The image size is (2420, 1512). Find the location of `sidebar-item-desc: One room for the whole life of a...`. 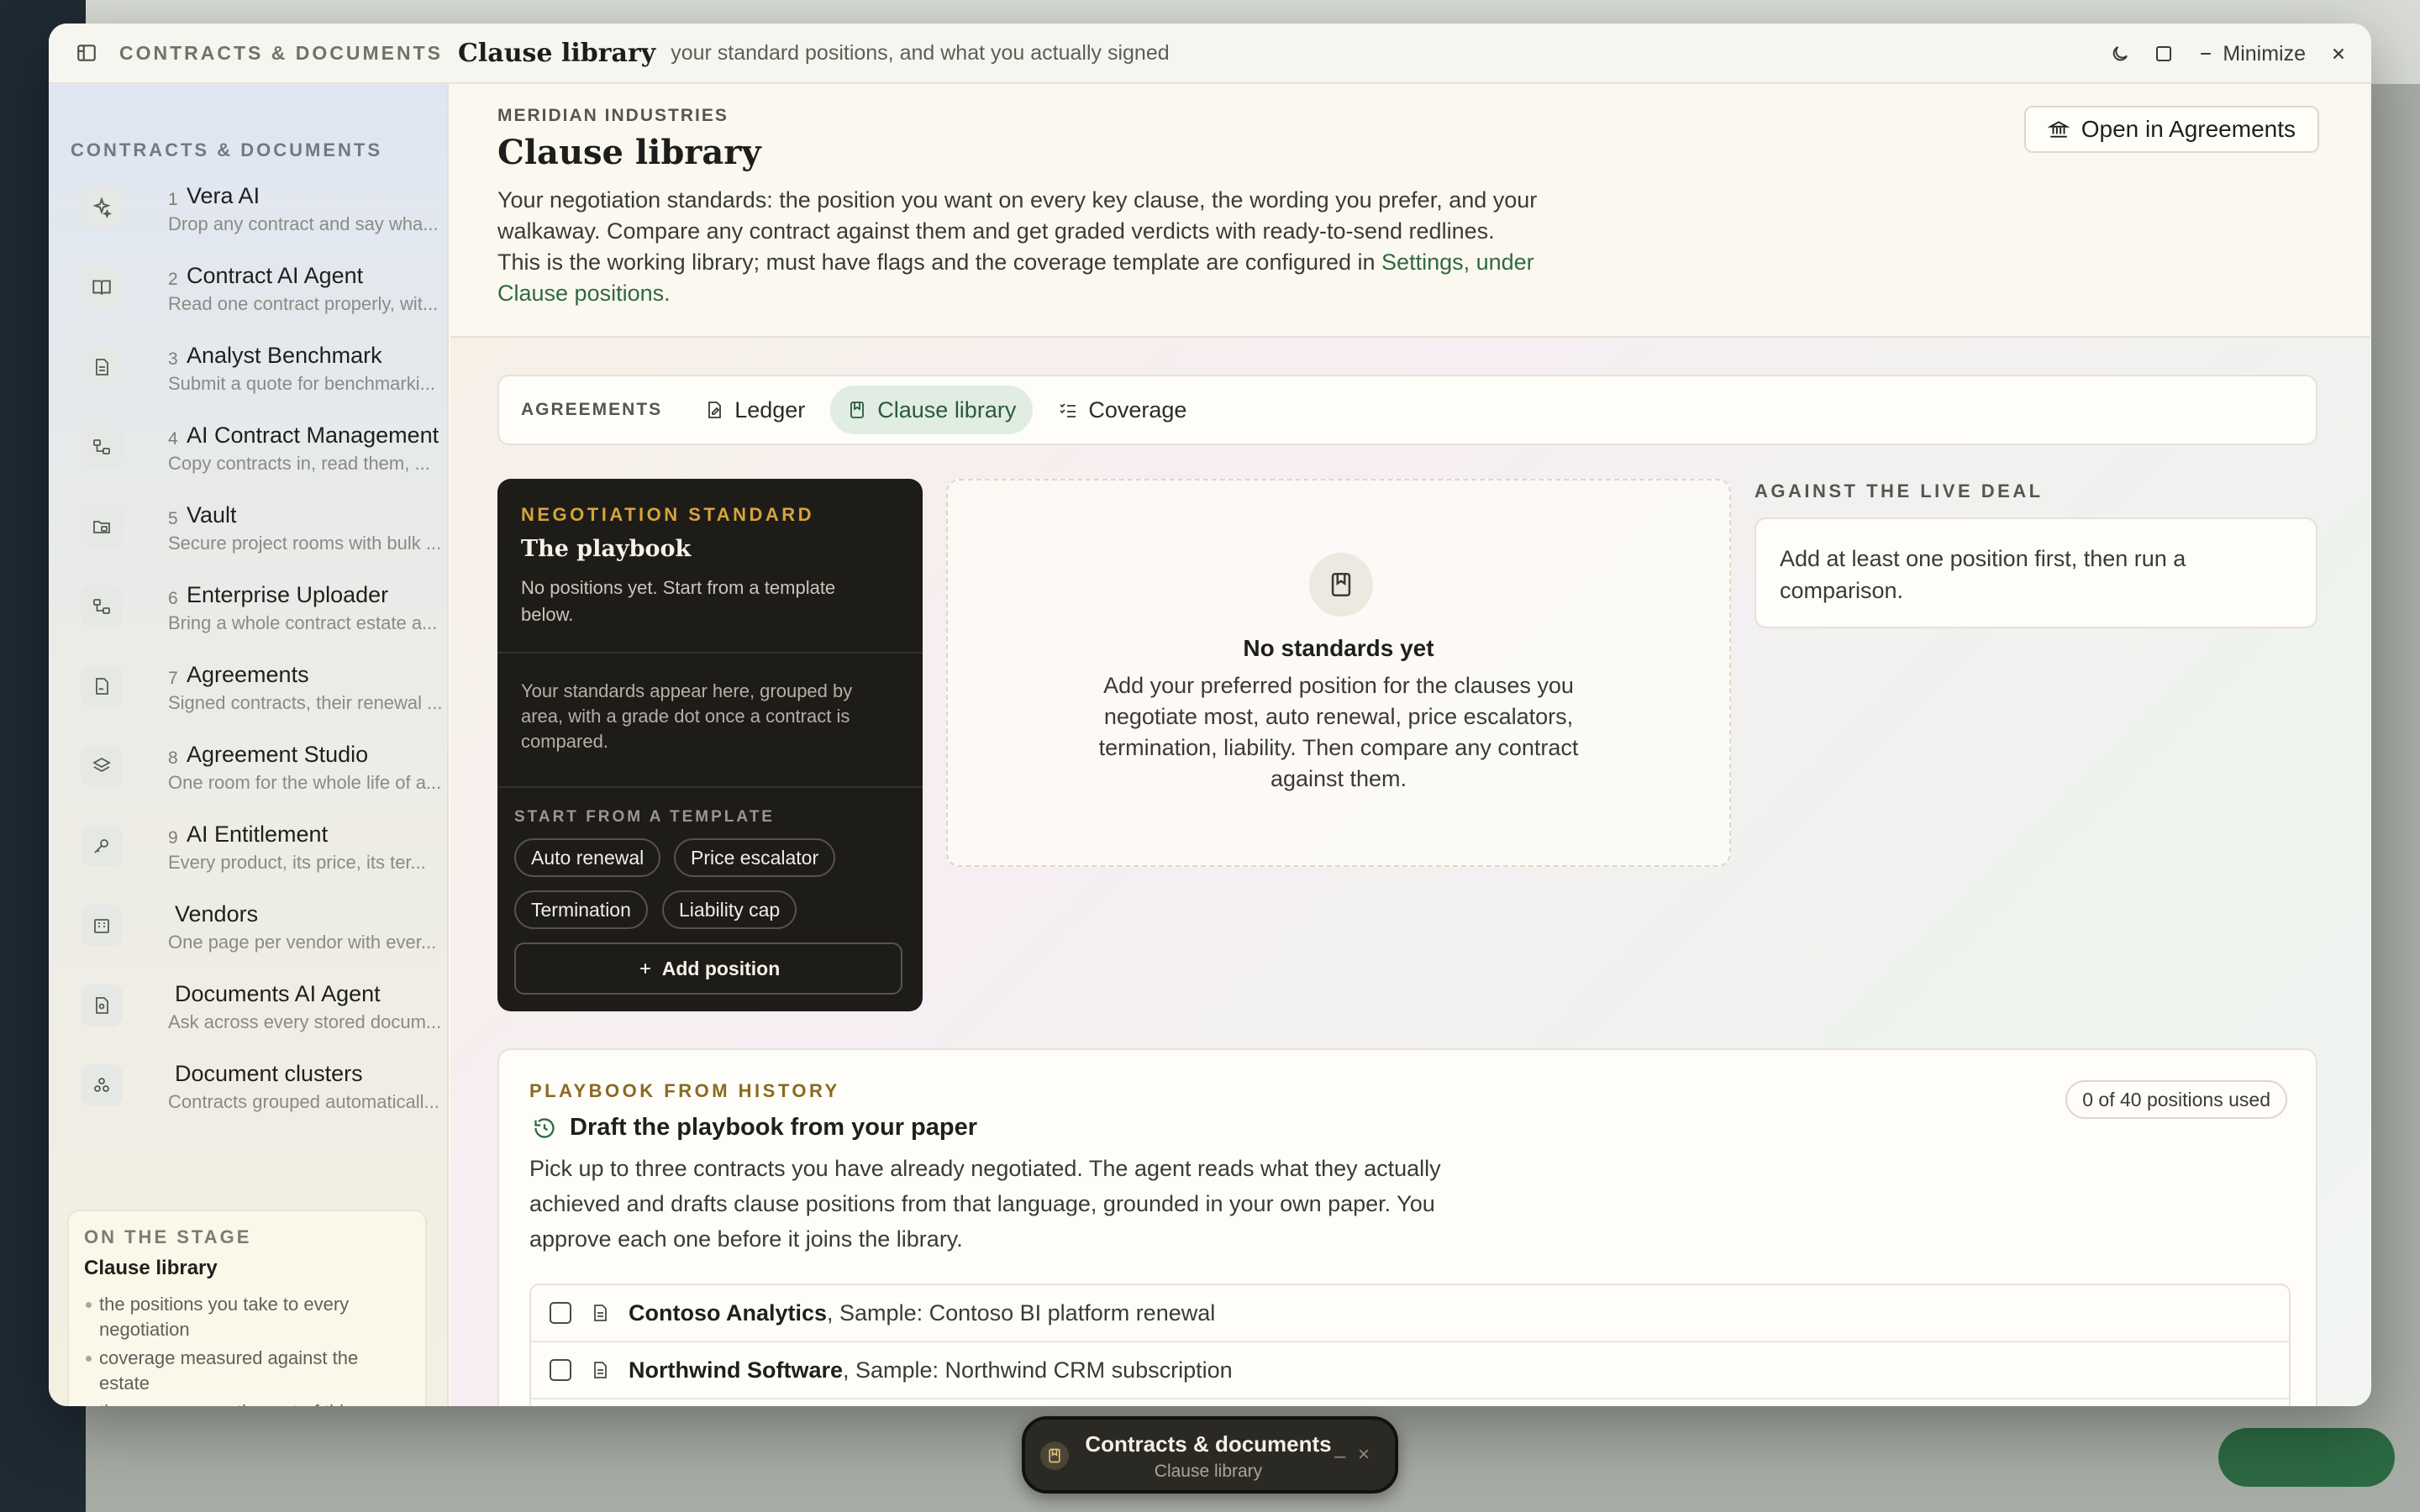

sidebar-item-desc: One room for the whole life of a... is located at coordinates (305, 782).